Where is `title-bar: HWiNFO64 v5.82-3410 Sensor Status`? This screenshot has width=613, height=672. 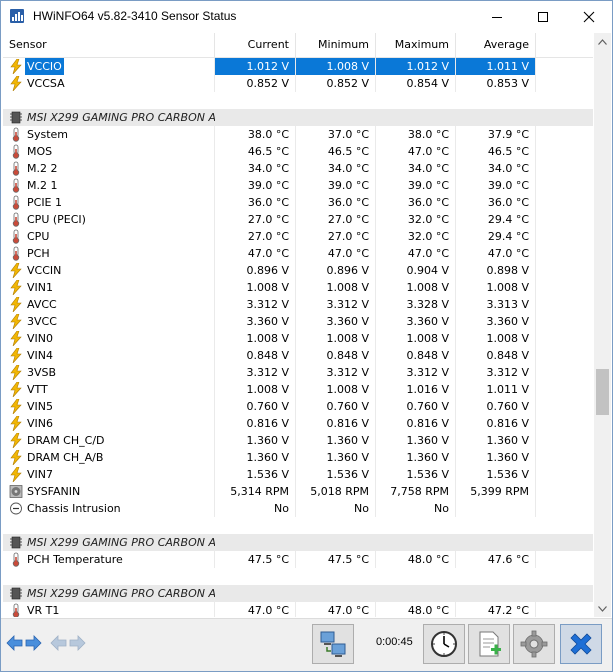 title-bar: HWiNFO64 v5.82-3410 Sensor Status is located at coordinates (306, 16).